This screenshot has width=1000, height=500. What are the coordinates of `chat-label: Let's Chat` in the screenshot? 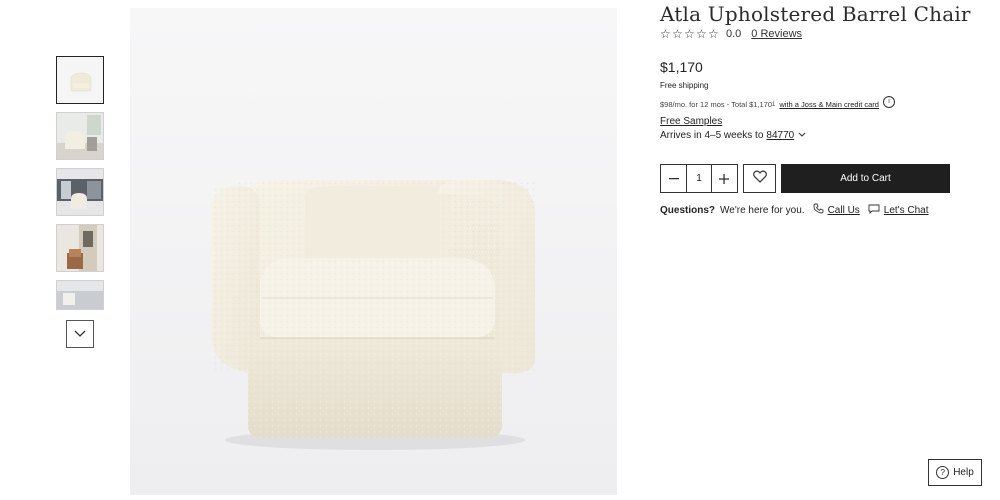 It's located at (906, 210).